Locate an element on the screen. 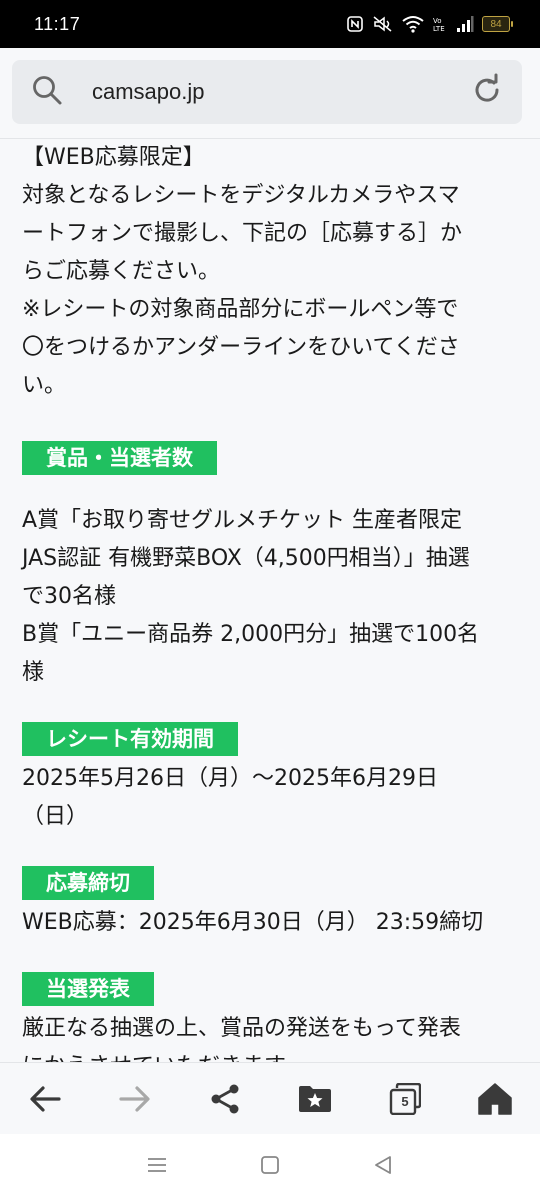 The height and width of the screenshot is (1200, 540). back-button is located at coordinates (45, 1099).